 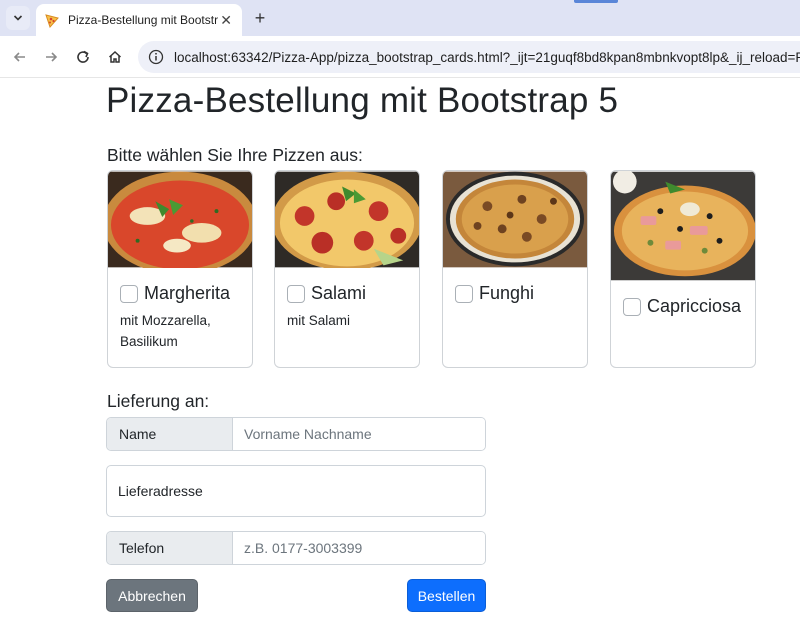 What do you see at coordinates (296, 491) in the screenshot?
I see `address-field: Lieferadresse` at bounding box center [296, 491].